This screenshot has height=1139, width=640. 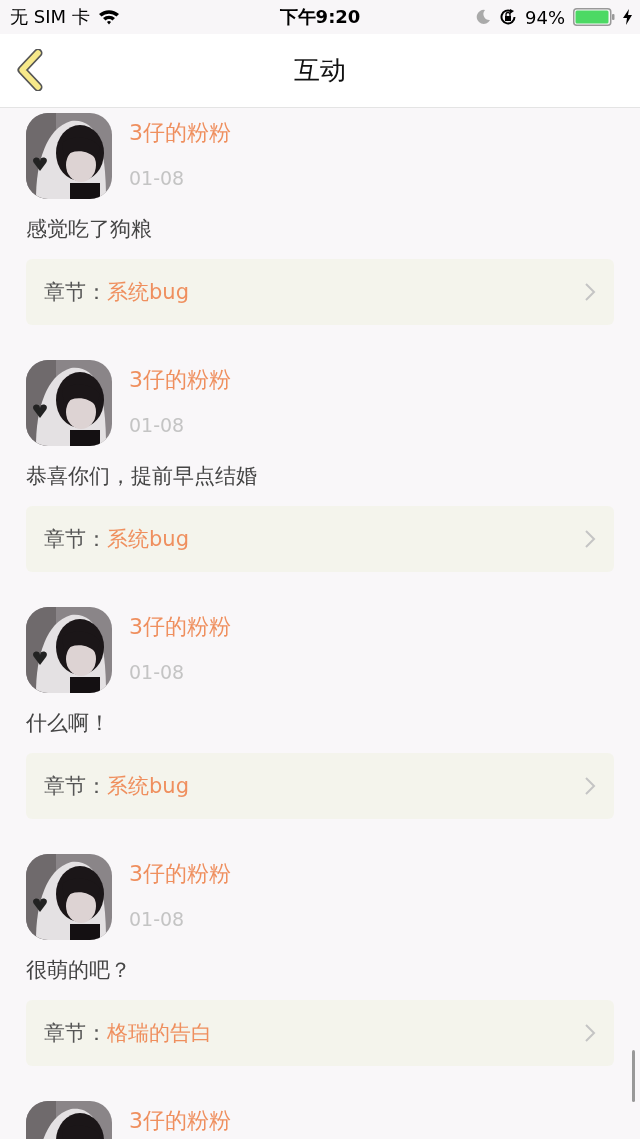 What do you see at coordinates (50, 17) in the screenshot?
I see `carrier-text: 无 SIM 卡` at bounding box center [50, 17].